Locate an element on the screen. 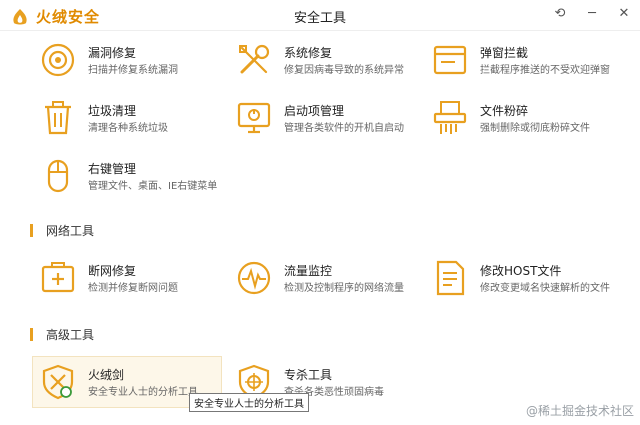 This screenshot has height=425, width=640. file-shredder-icon is located at coordinates (450, 117).